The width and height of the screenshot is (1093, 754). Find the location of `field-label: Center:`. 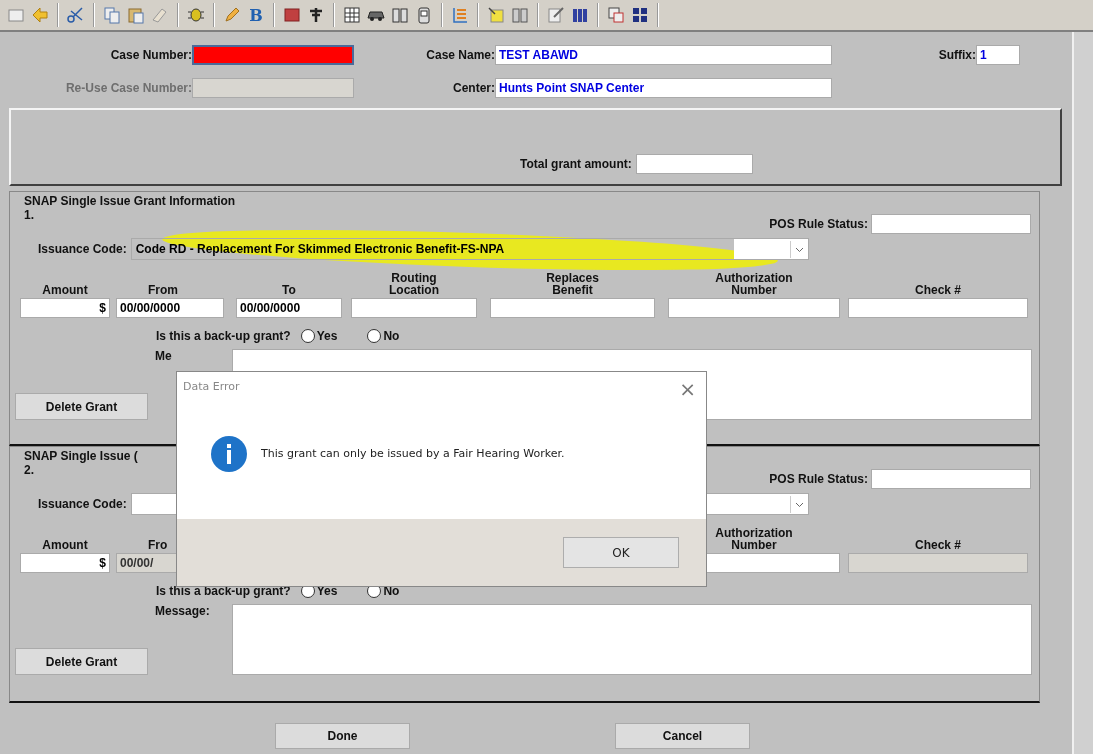

field-label: Center: is located at coordinates (473, 88).